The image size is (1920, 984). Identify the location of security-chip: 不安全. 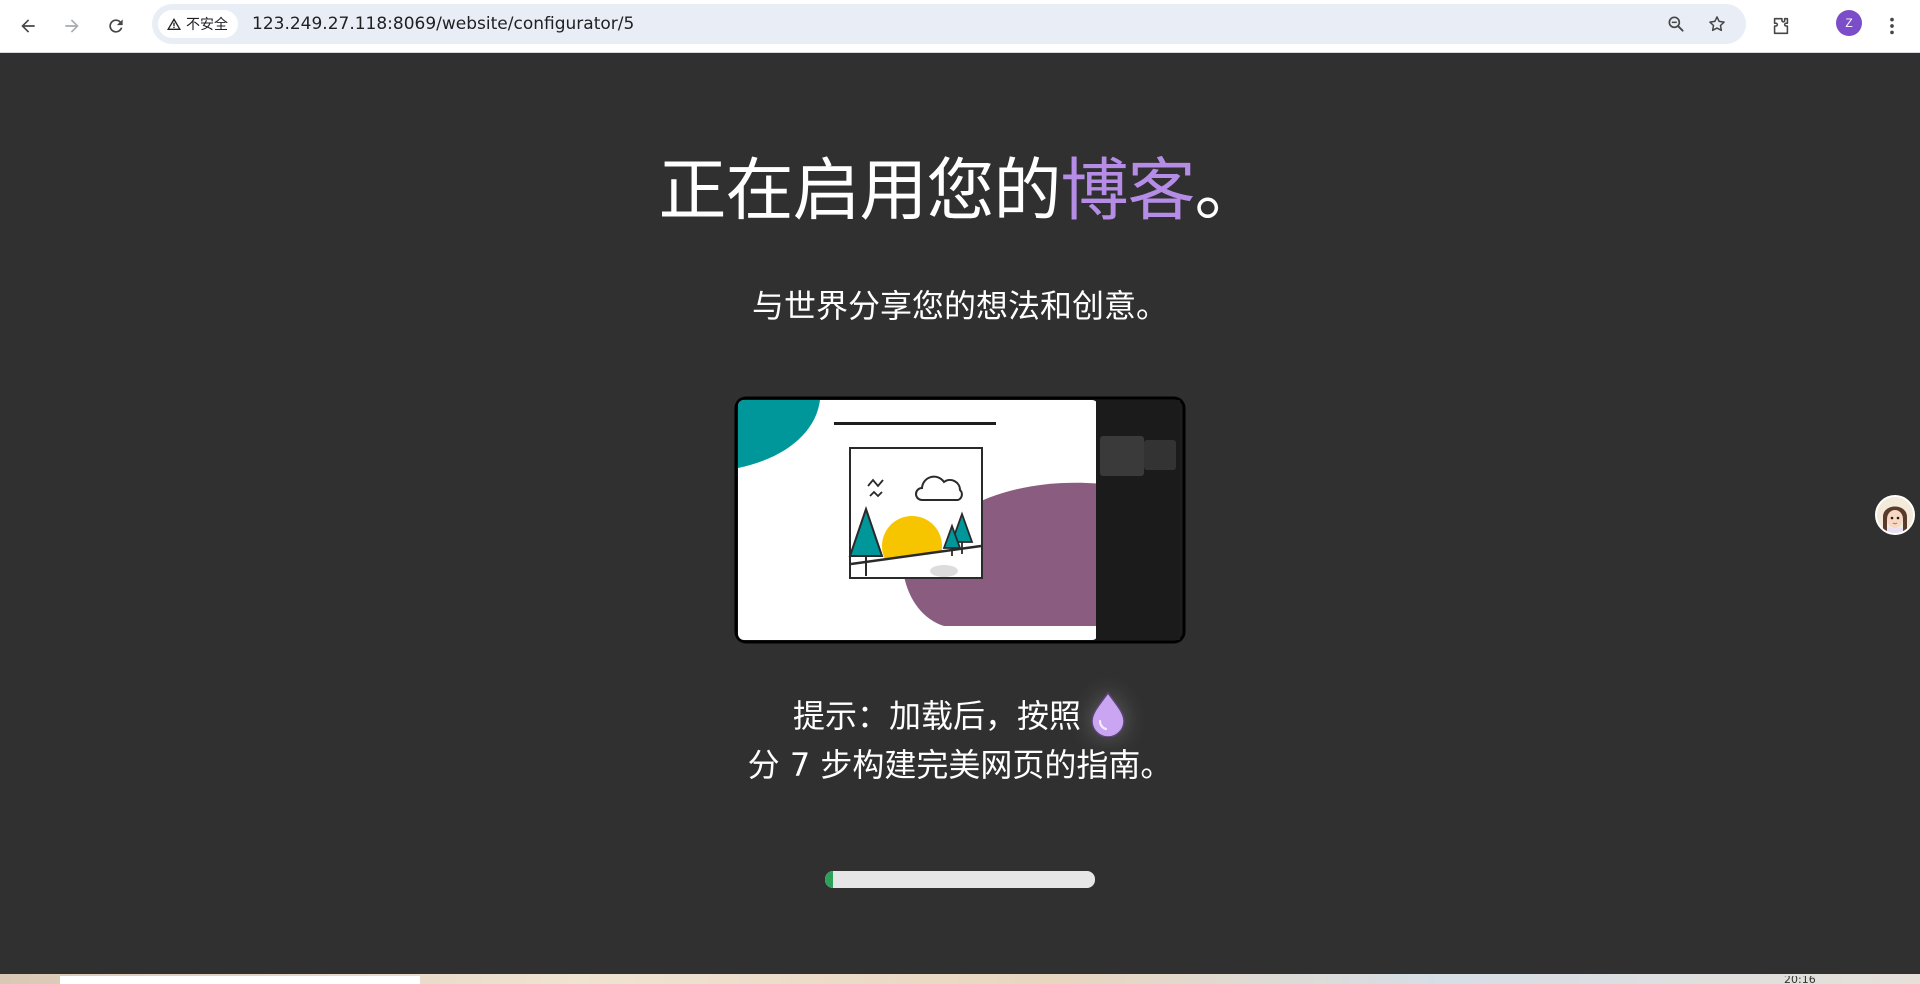
(198, 24).